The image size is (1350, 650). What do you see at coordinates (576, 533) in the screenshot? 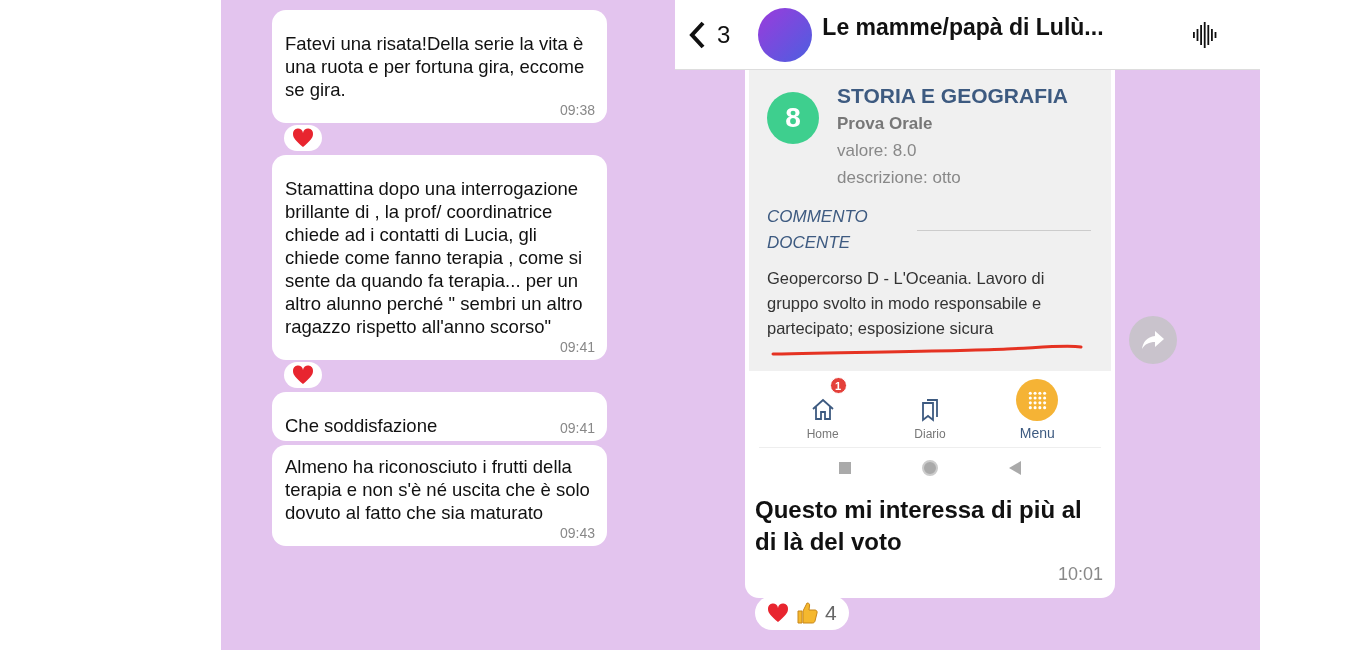
I see `message-time: 09:43` at bounding box center [576, 533].